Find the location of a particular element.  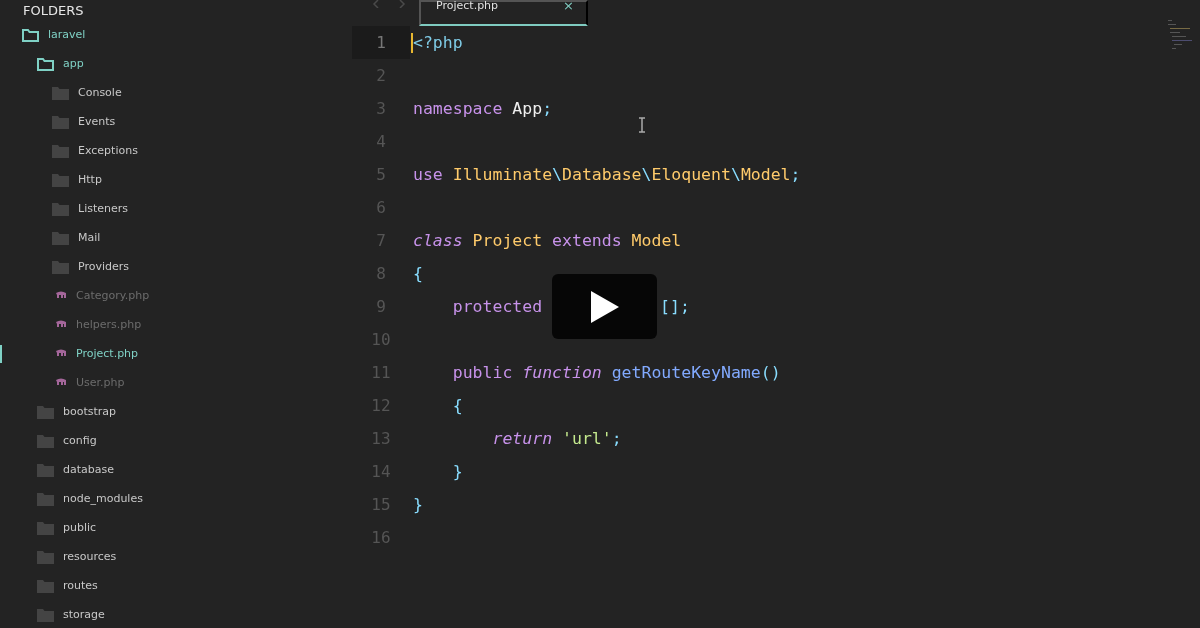

code-line: protected is located at coordinates (497, 306).